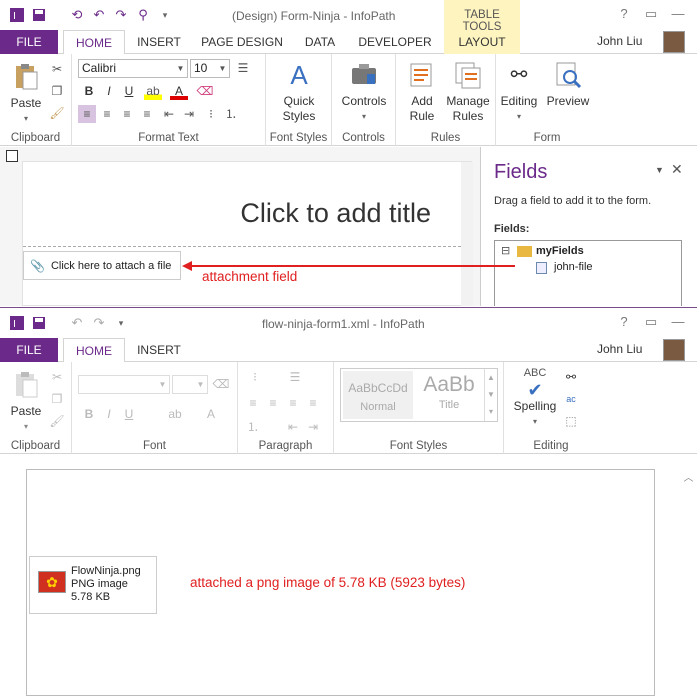  What do you see at coordinates (242, 42) in the screenshot?
I see `tab-page-design: PAGE DESIGN` at bounding box center [242, 42].